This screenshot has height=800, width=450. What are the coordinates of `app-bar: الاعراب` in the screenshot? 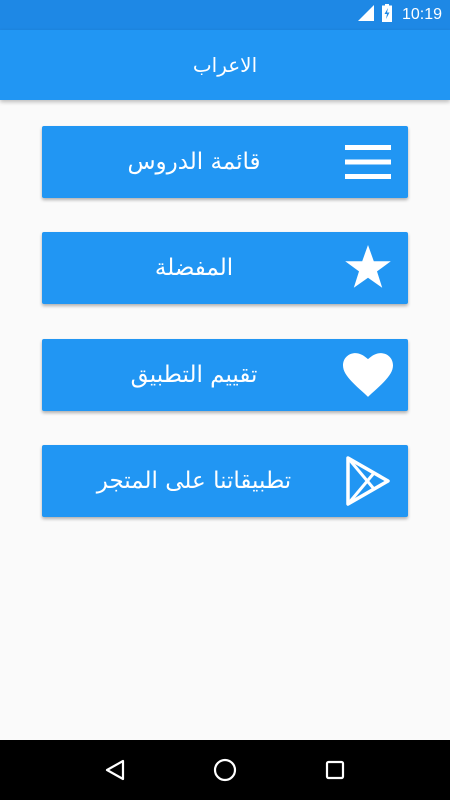 It's located at (225, 65).